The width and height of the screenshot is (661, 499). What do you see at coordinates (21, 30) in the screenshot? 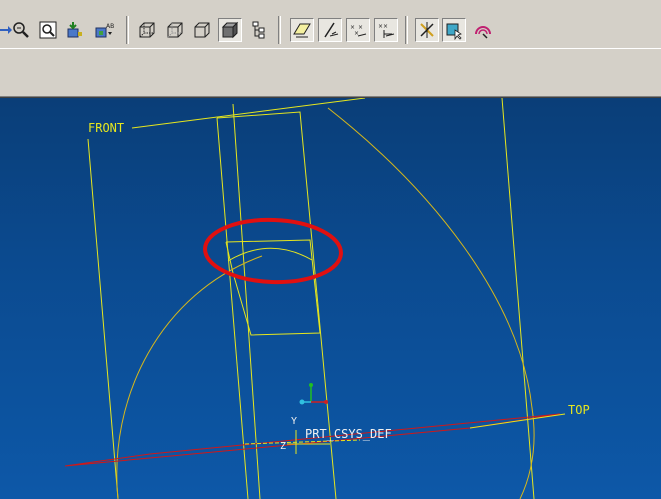
I see `zoom-in-icon` at bounding box center [21, 30].